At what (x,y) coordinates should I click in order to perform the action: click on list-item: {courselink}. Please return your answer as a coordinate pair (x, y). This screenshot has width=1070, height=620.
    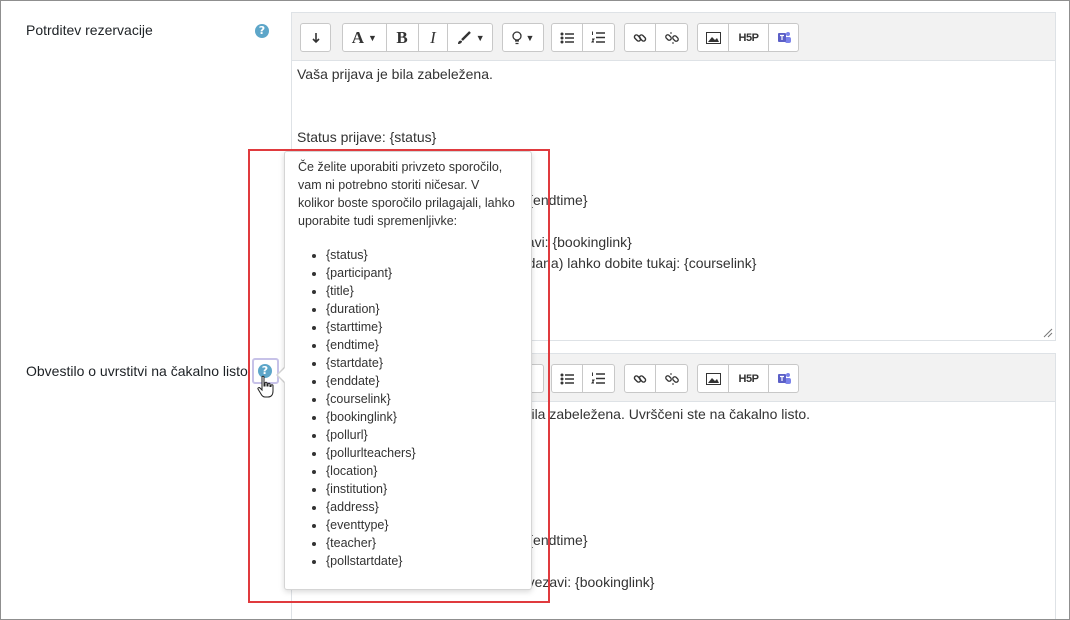
    Looking at the image, I should click on (421, 399).